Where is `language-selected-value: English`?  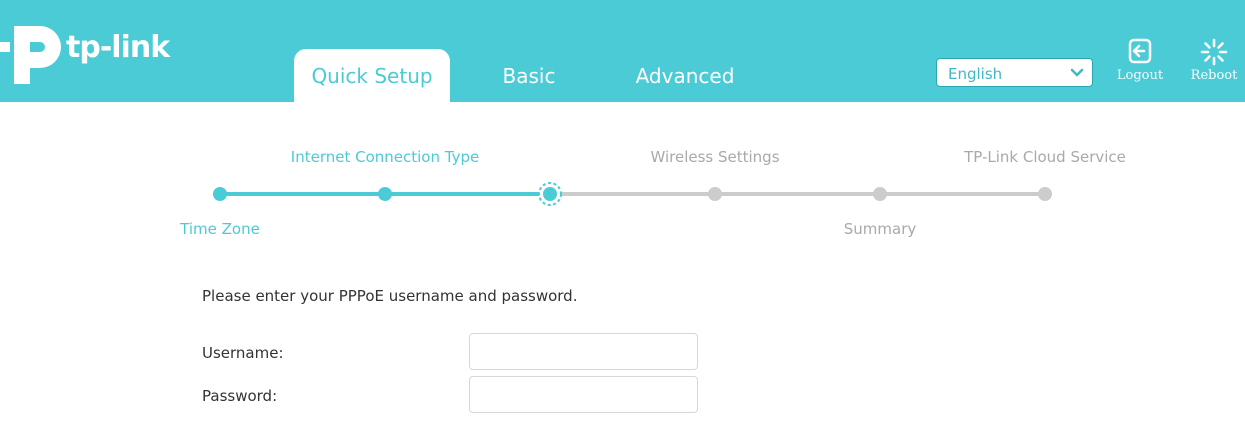
language-selected-value: English is located at coordinates (975, 74).